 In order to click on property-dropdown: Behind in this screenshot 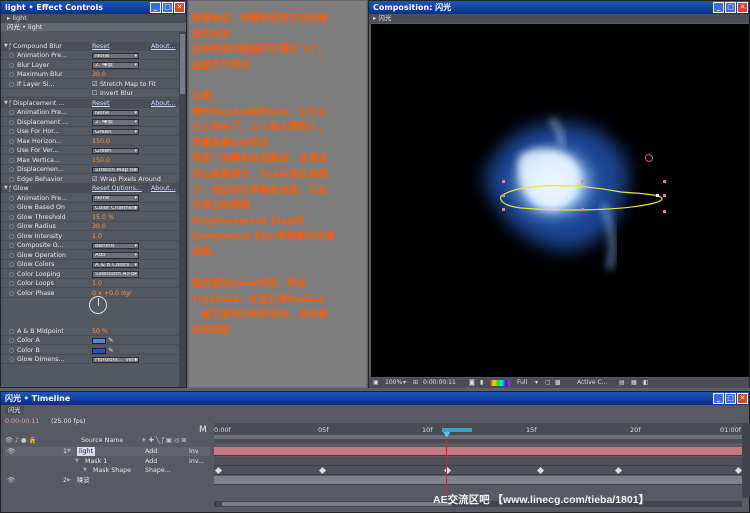, I will do `click(115, 245)`.